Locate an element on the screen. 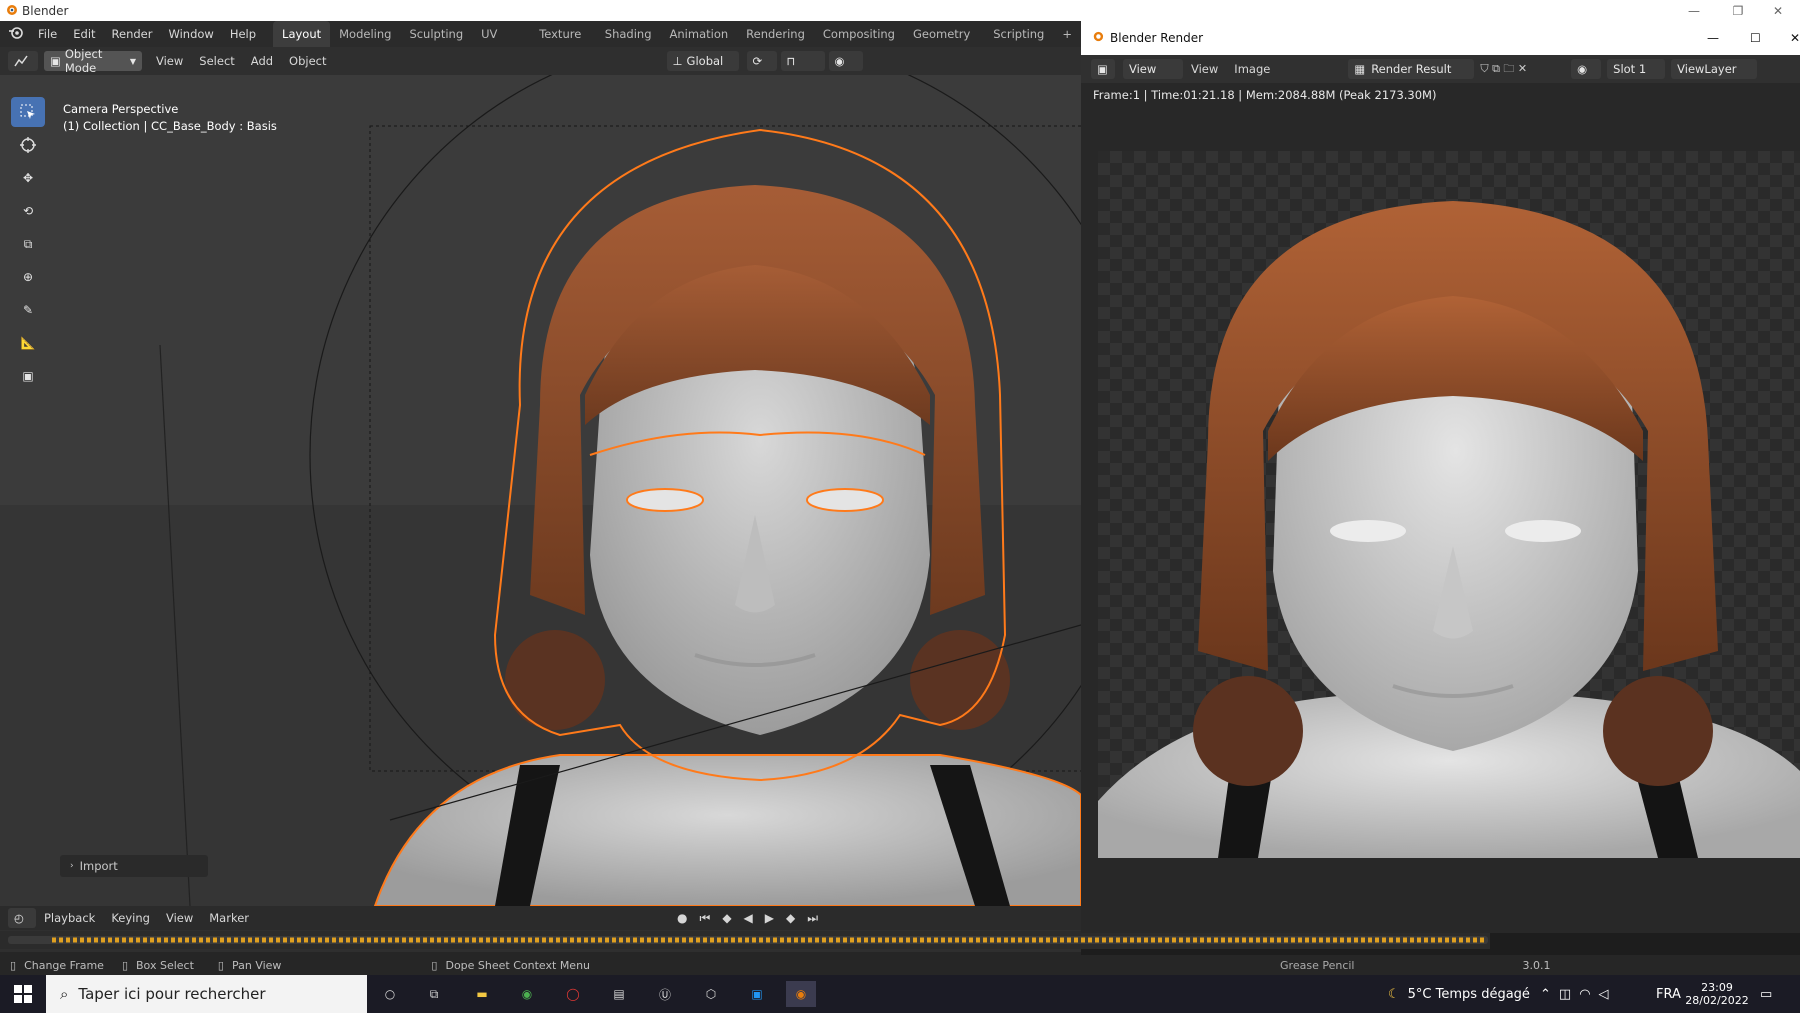 This screenshot has height=1013, width=1800. play-icon: ▶ is located at coordinates (769, 918).